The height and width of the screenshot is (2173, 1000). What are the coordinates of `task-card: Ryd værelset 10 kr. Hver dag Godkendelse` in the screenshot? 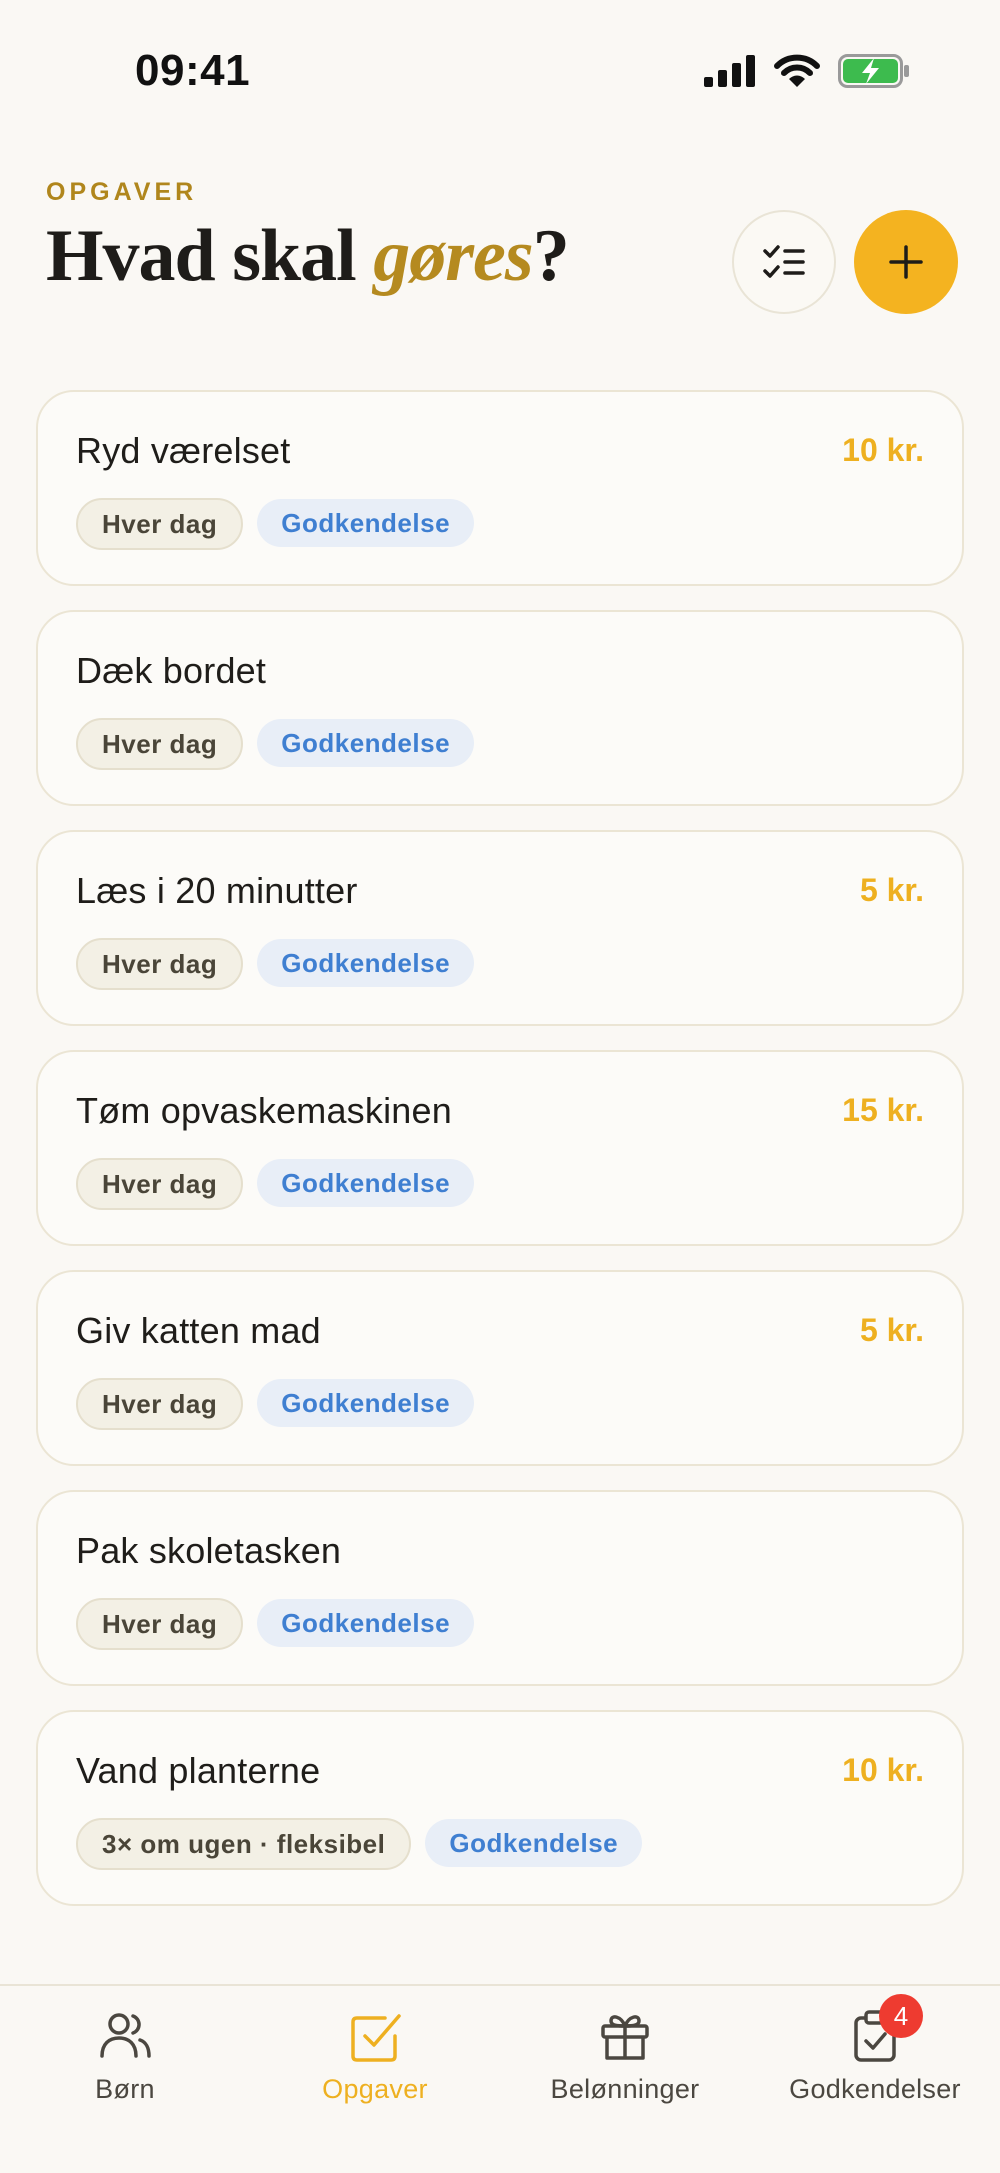 It's located at (500, 488).